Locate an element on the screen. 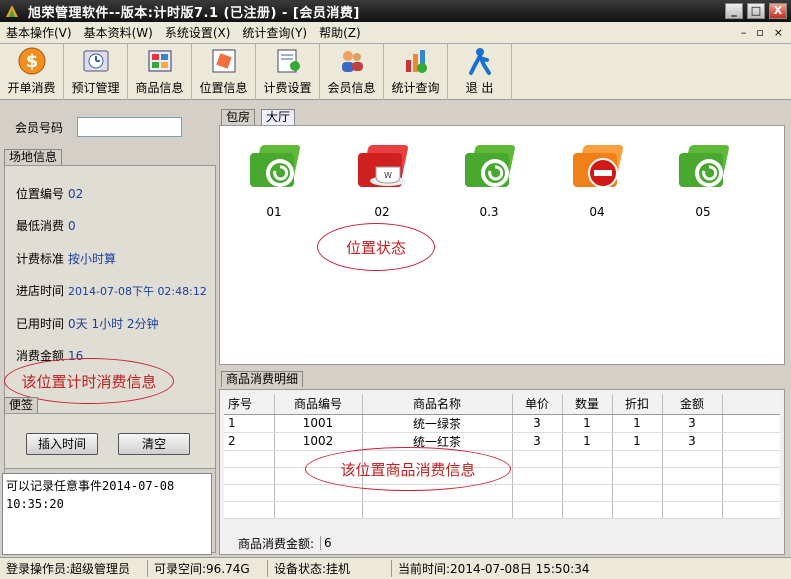  field-billing-standard: 计费标准 按小时算 is located at coordinates (66, 259).